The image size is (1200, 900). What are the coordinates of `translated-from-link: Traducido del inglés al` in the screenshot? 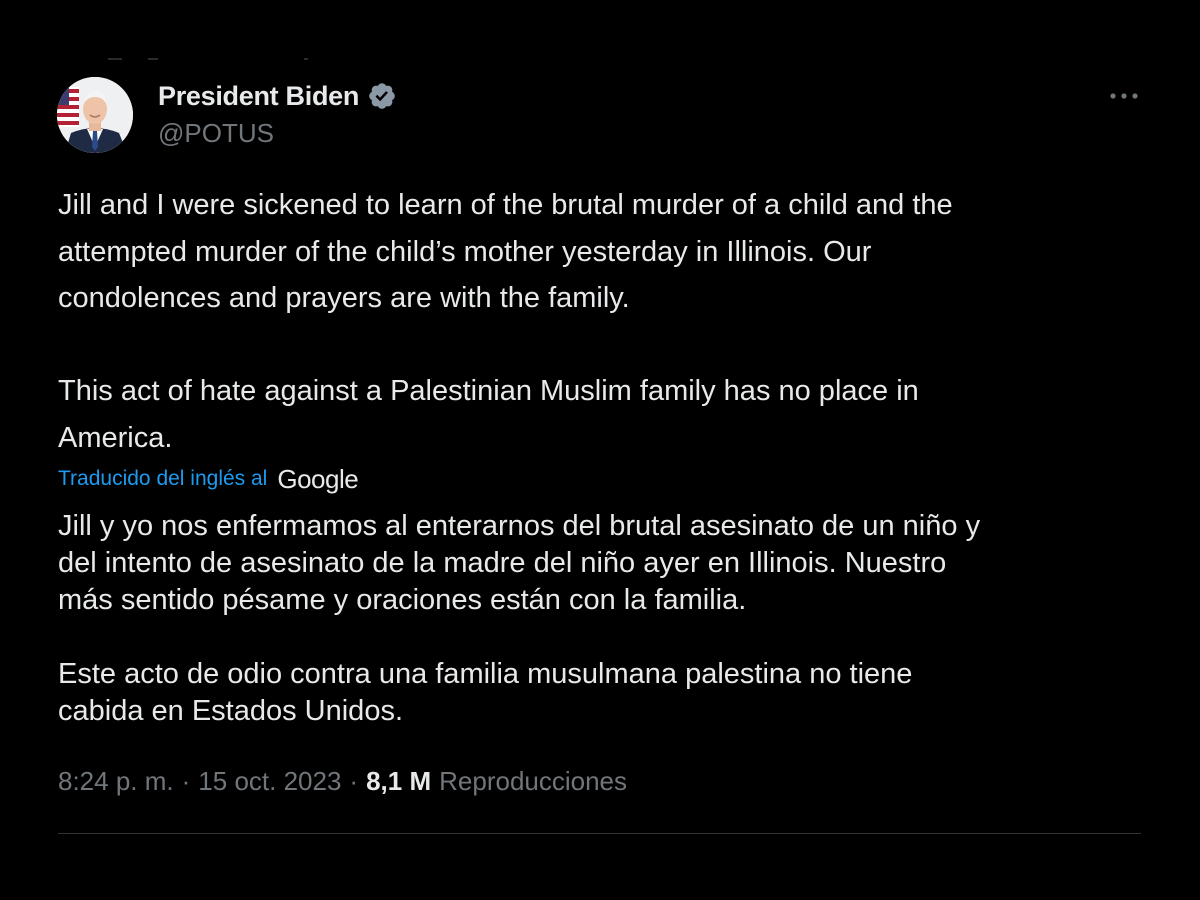 It's located at (162, 479).